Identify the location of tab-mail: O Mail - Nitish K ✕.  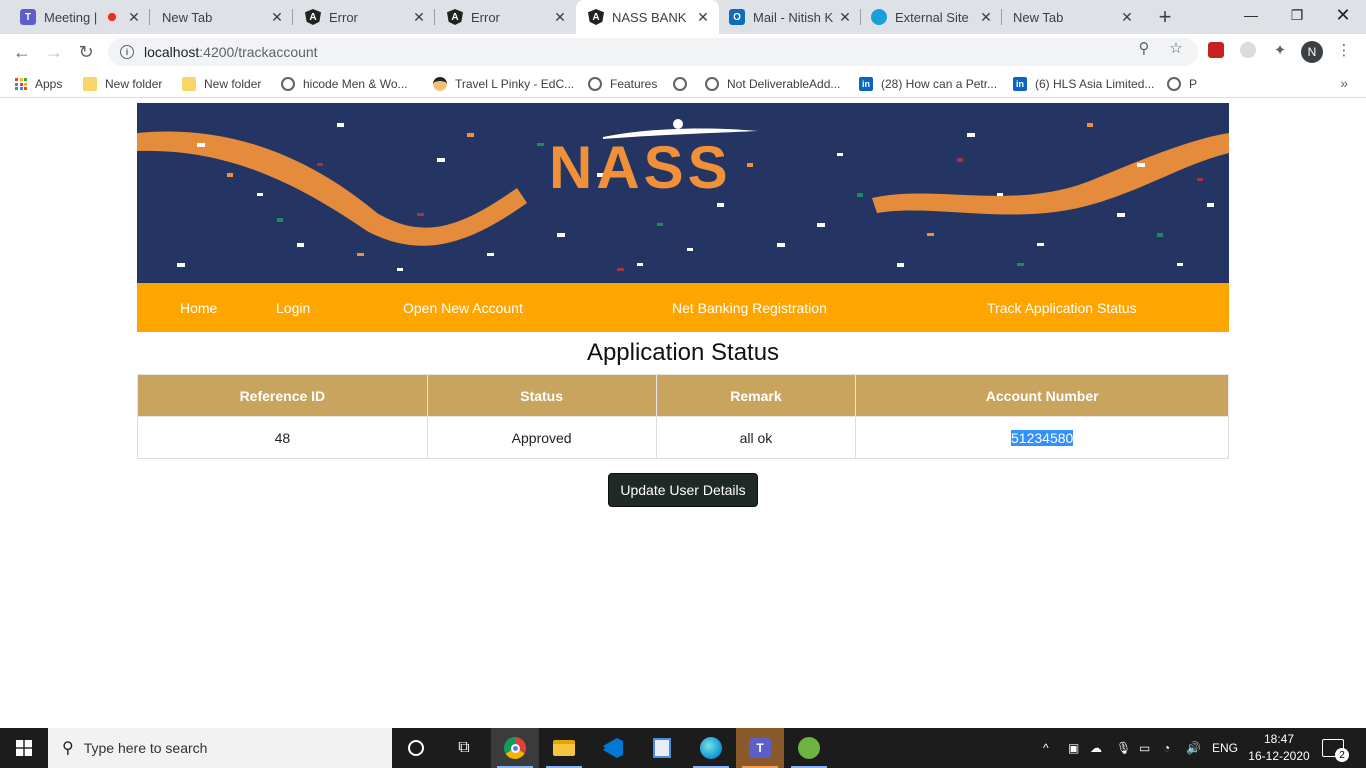
(790, 17).